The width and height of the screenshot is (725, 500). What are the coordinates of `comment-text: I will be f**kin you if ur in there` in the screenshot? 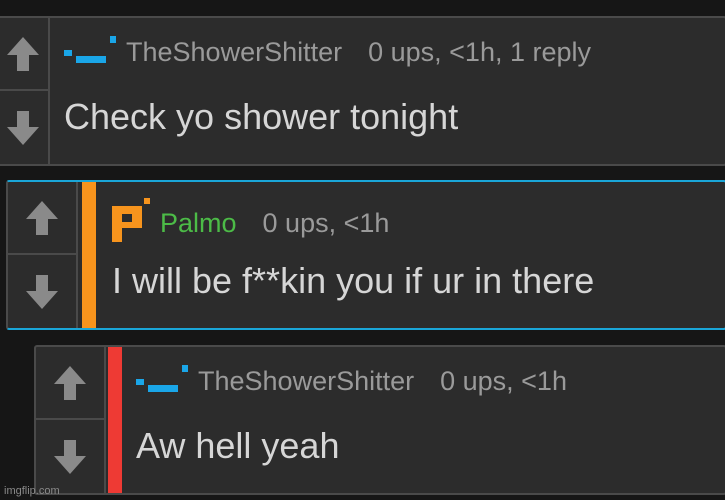 It's located at (353, 280).